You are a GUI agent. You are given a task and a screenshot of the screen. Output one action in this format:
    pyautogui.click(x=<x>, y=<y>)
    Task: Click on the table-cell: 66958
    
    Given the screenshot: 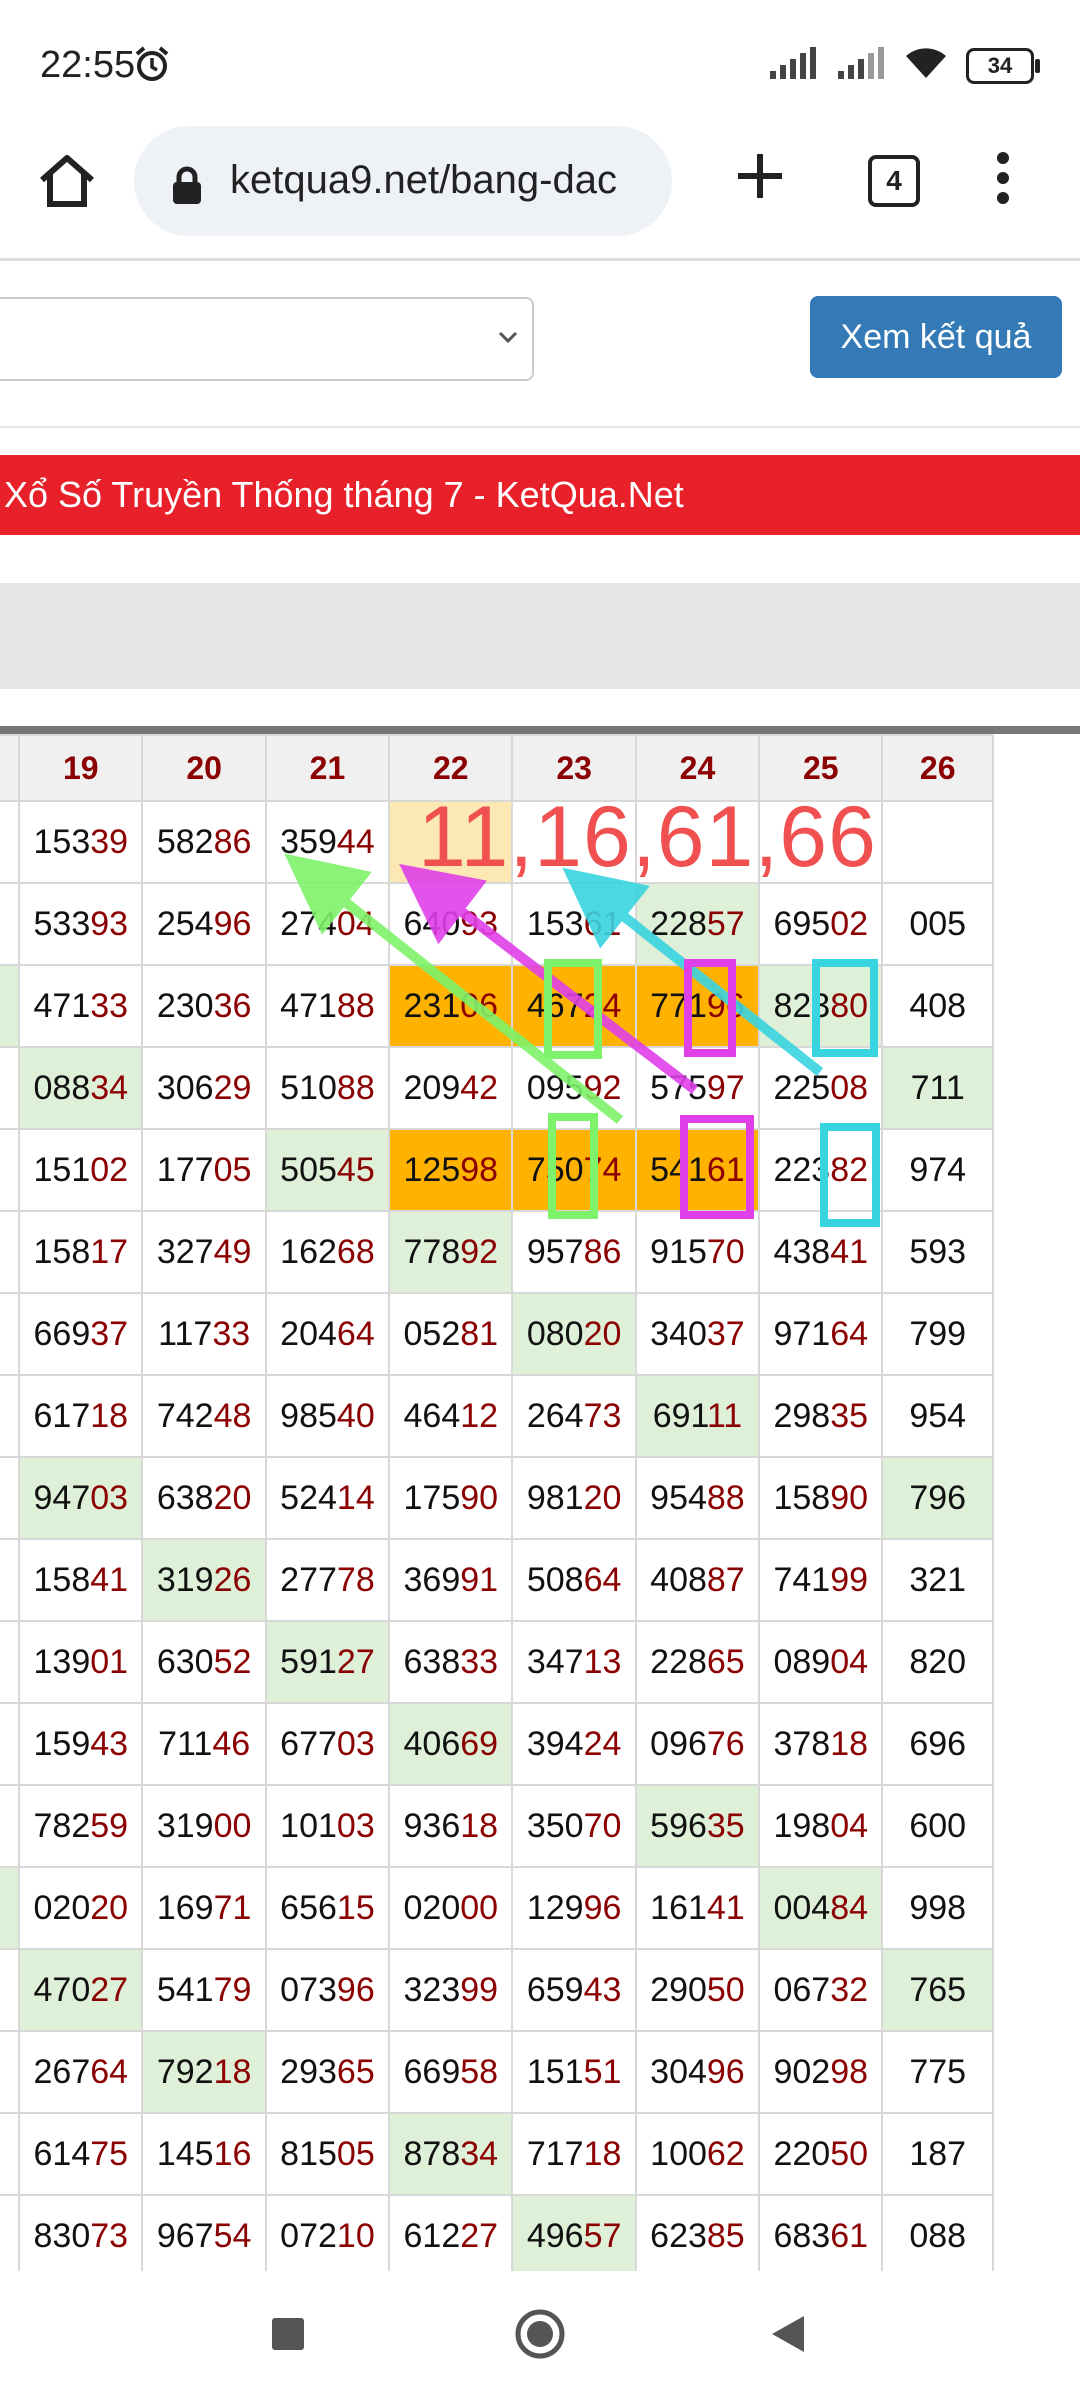 What is the action you would take?
    pyautogui.click(x=451, y=2072)
    